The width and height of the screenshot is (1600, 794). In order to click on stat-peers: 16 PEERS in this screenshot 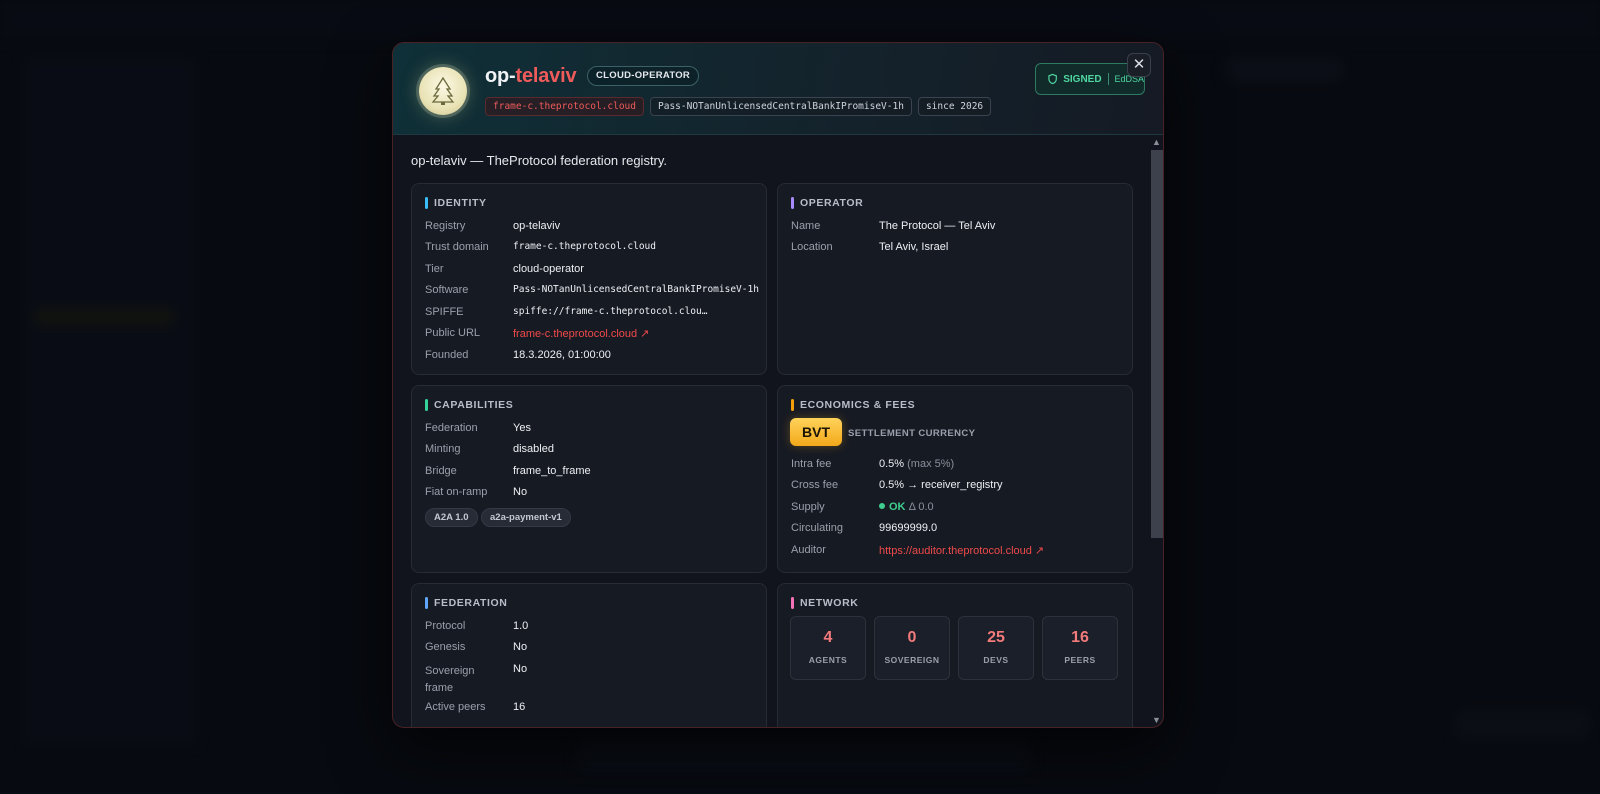, I will do `click(1080, 648)`.